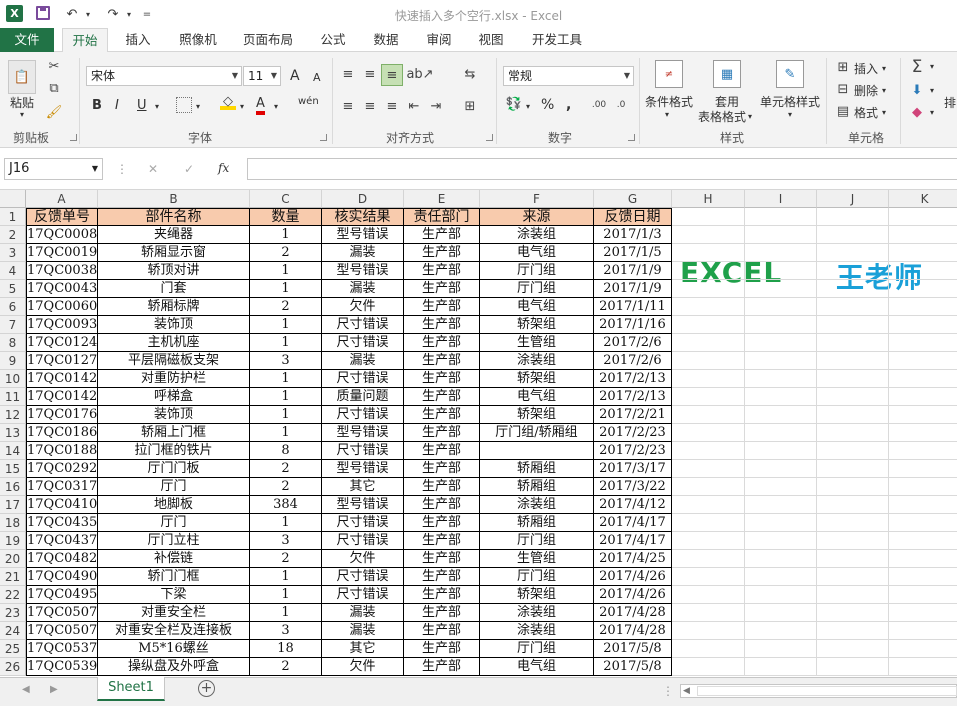 The width and height of the screenshot is (957, 706). Describe the element at coordinates (62, 631) in the screenshot. I see `table-cell: 17QC0507` at that location.